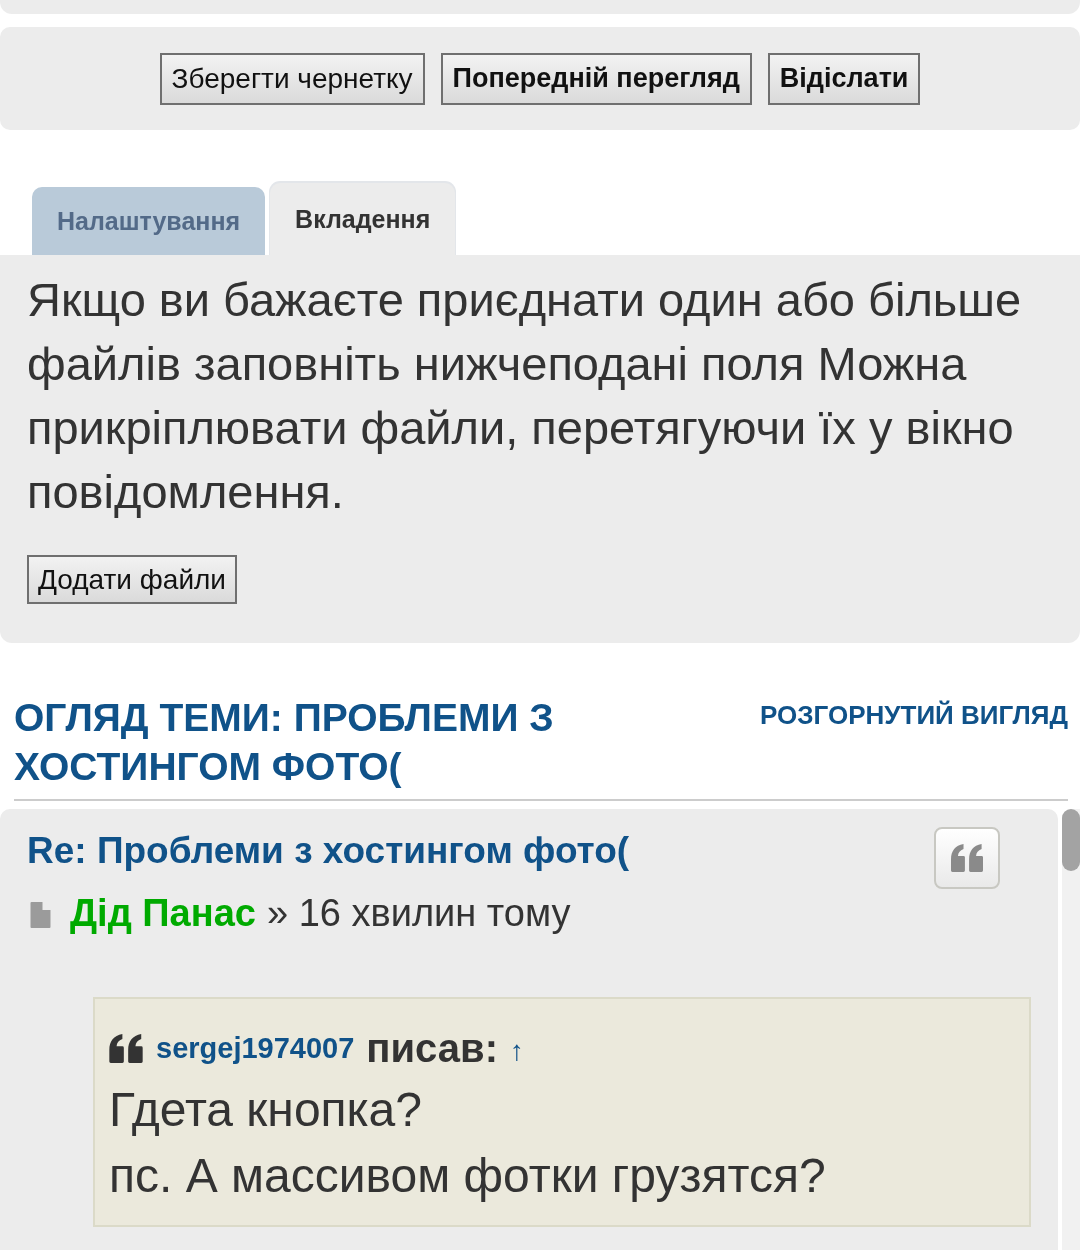  Describe the element at coordinates (266, 1110) in the screenshot. I see `quote-text: Гдета кнопка?` at that location.